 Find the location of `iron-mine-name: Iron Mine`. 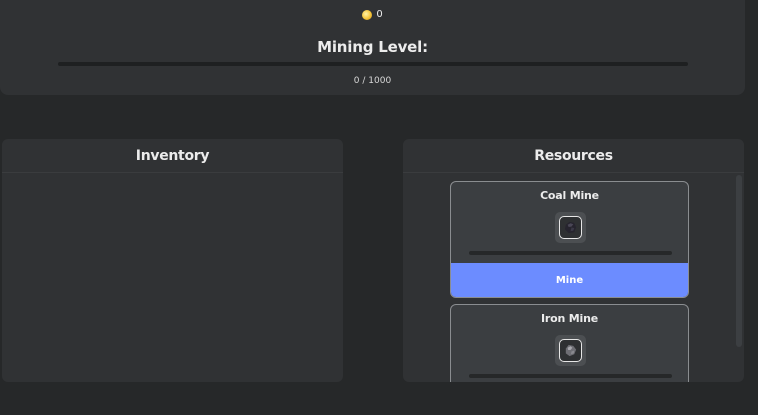

iron-mine-name: Iron Mine is located at coordinates (569, 318).